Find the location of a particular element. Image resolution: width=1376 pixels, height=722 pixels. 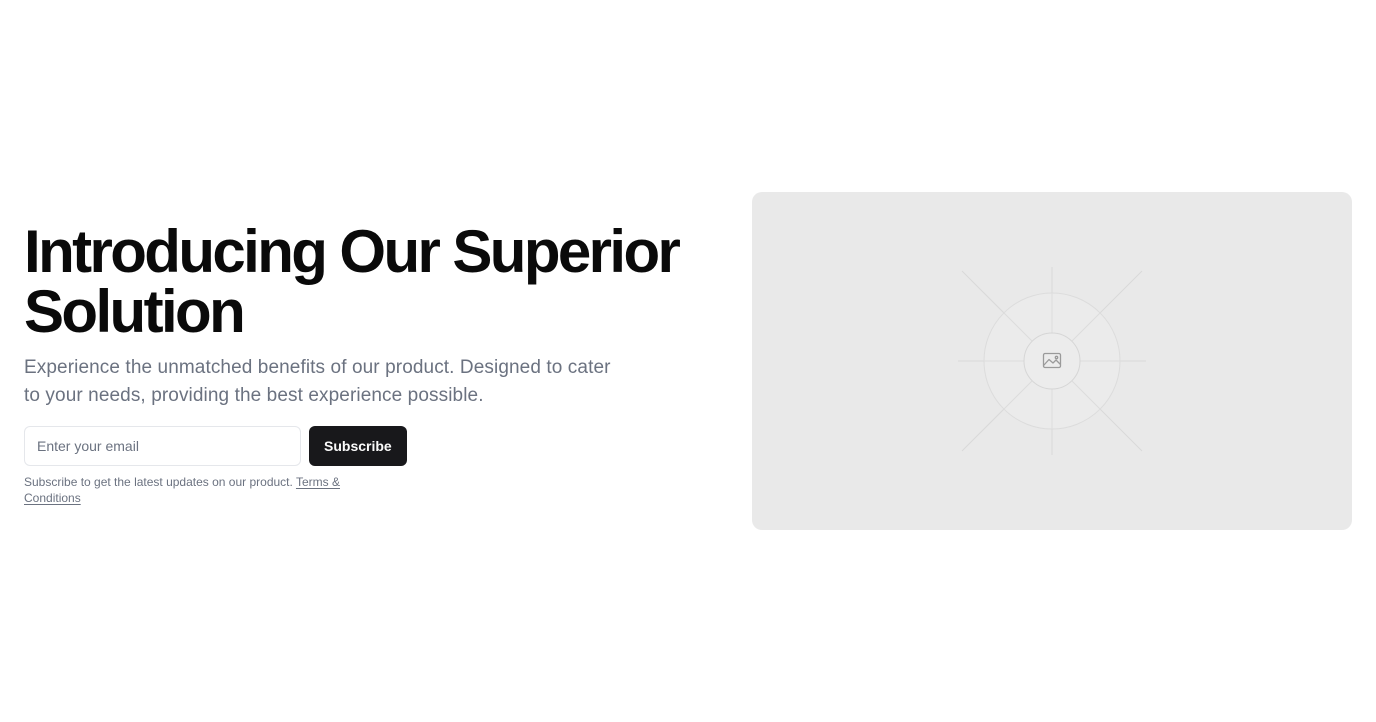

placeholder-graphic is located at coordinates (1052, 361).